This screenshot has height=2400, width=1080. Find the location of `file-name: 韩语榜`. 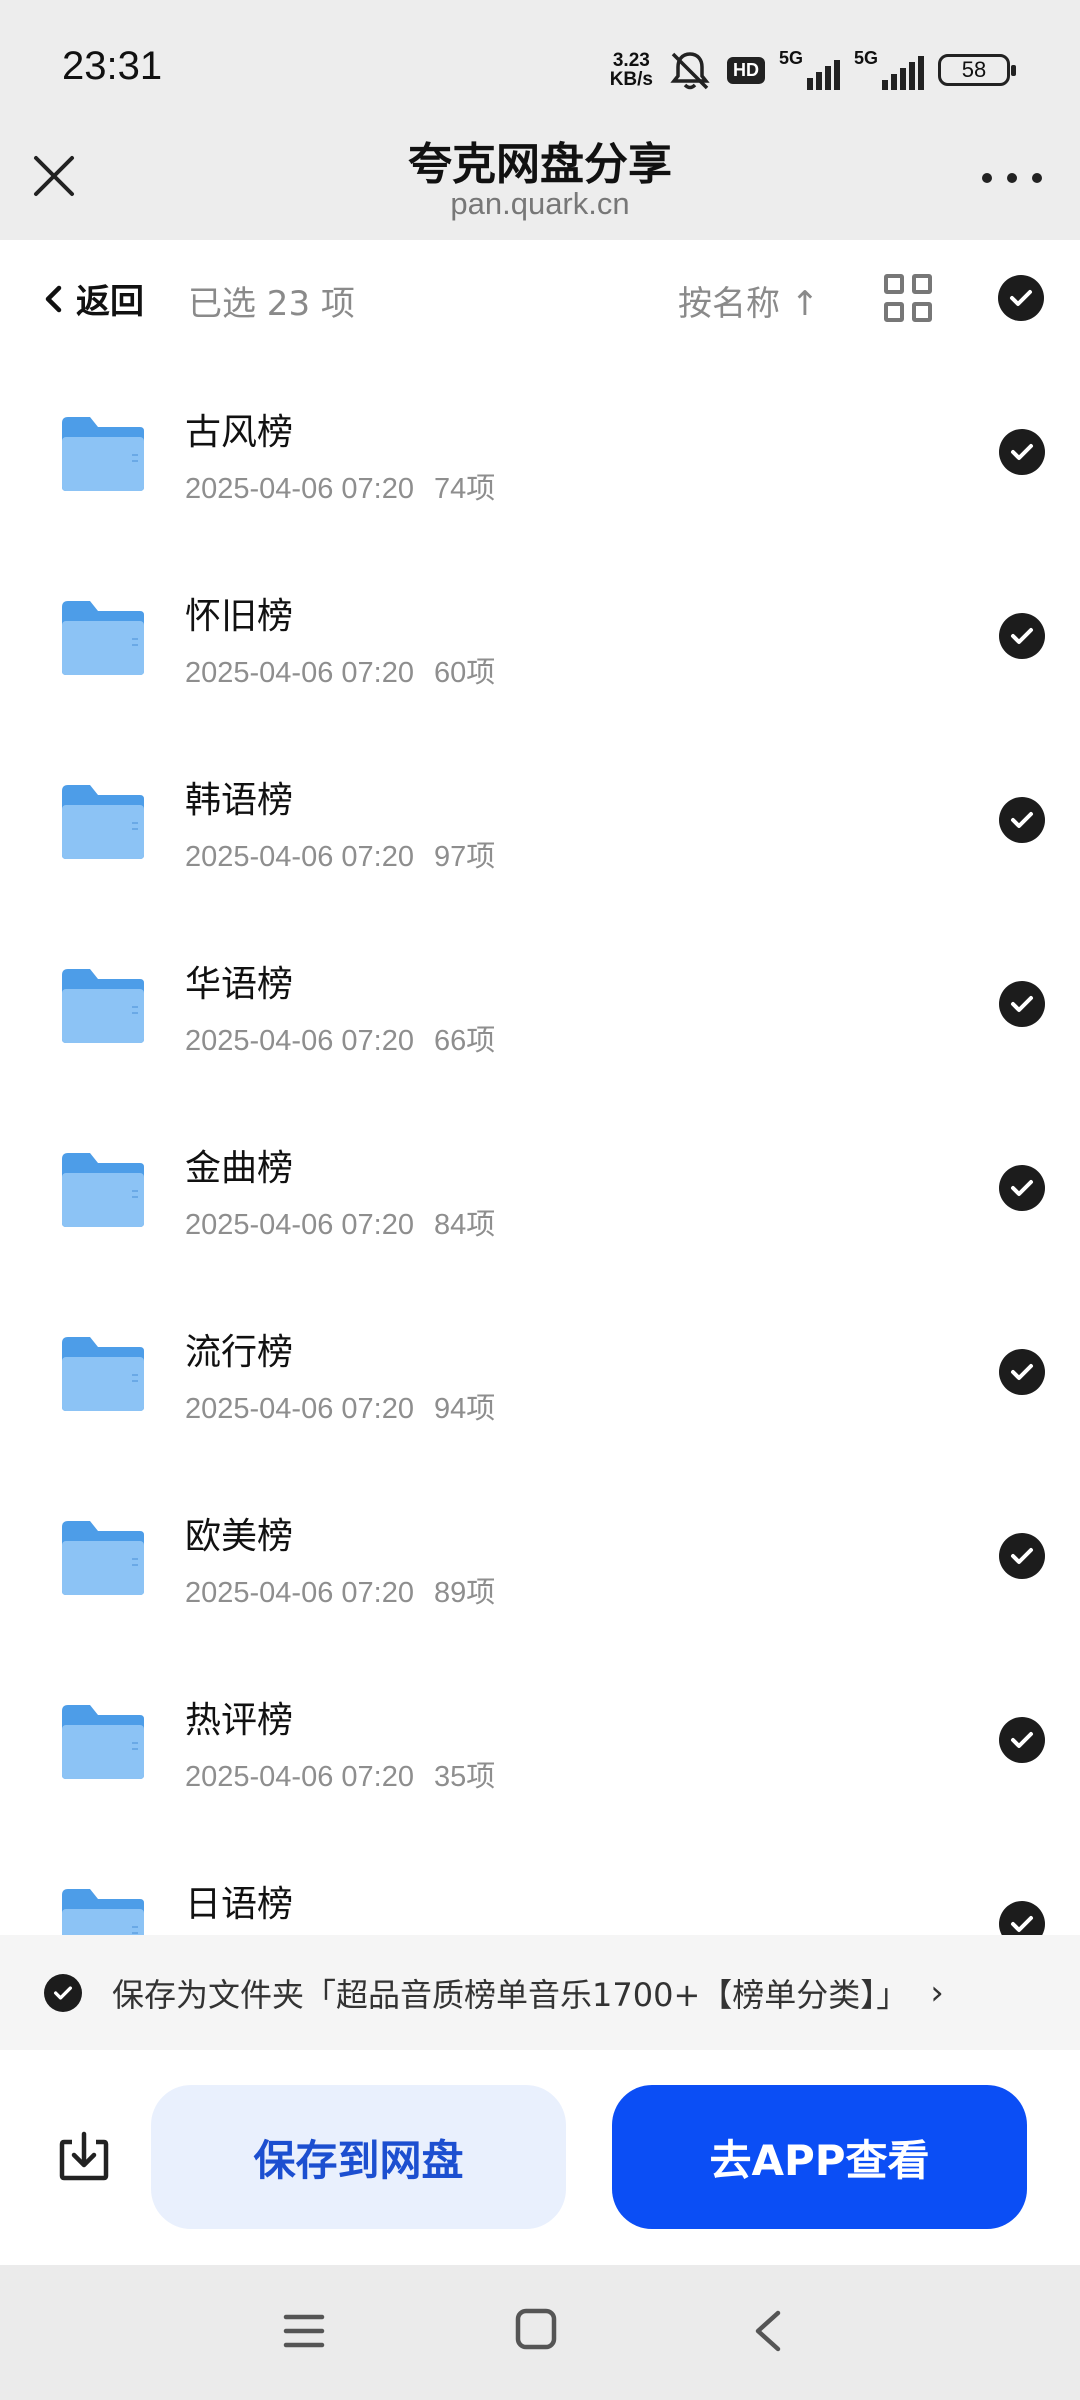

file-name: 韩语榜 is located at coordinates (239, 800).